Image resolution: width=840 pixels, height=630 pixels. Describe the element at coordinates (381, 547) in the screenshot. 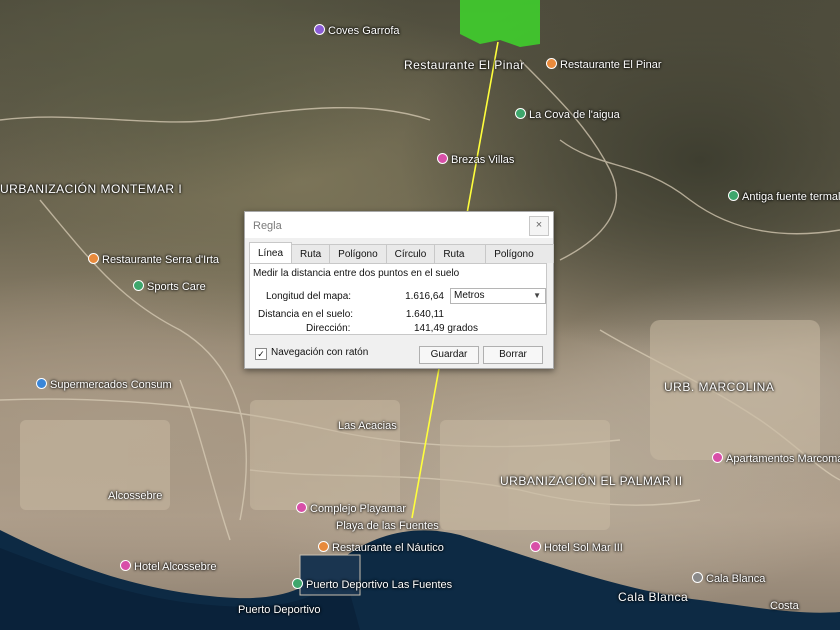

I see `map-label: Restaurante el Náutico` at that location.